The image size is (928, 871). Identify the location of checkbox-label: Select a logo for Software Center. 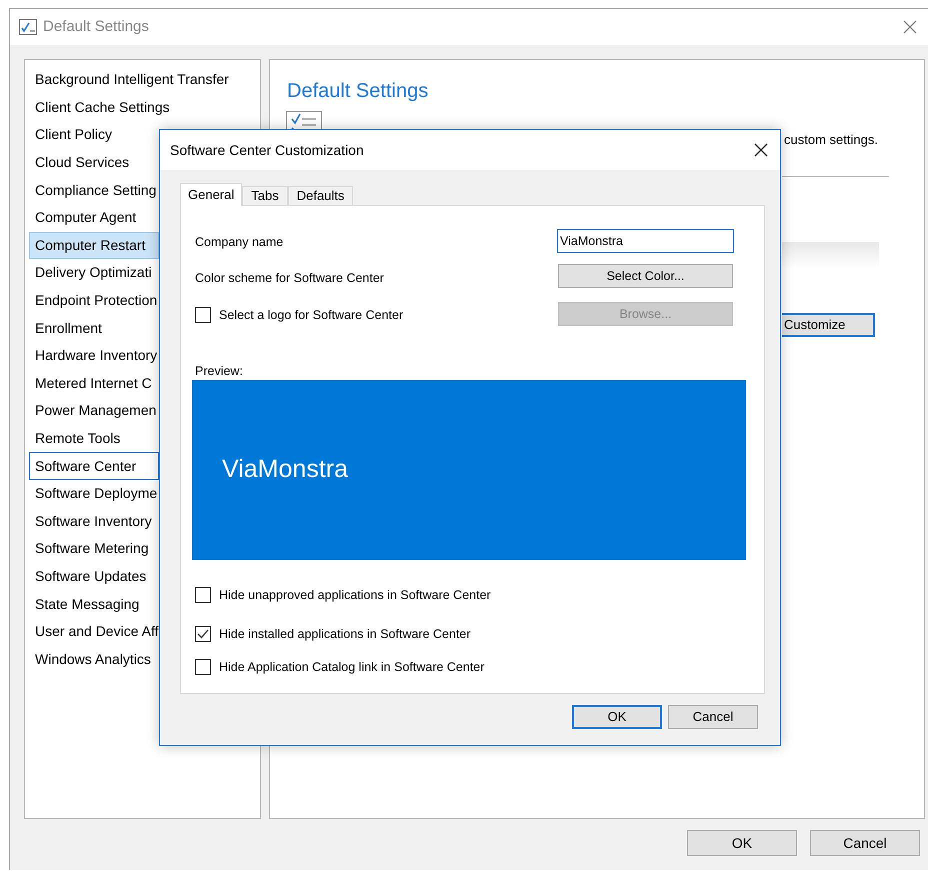
(311, 315).